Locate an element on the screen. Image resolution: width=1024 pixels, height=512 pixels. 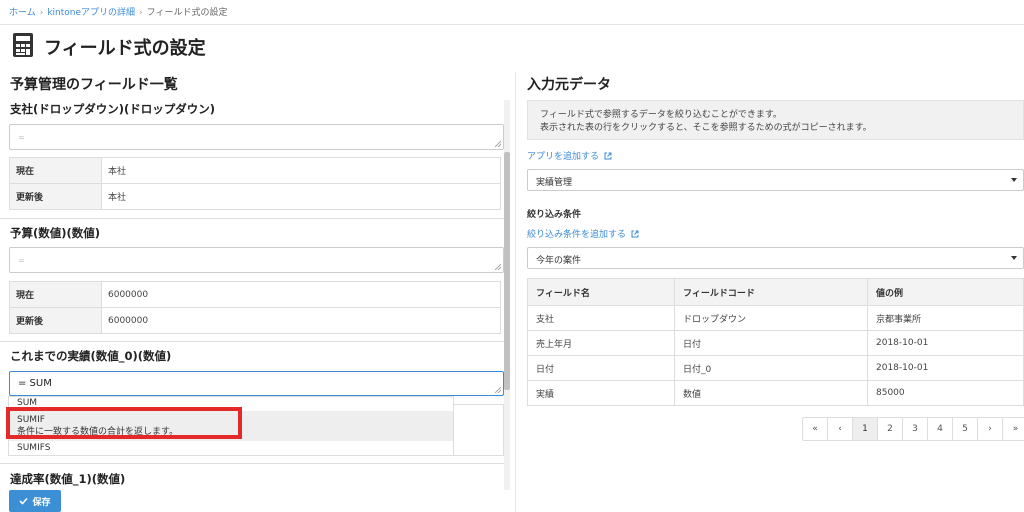
add-app-link-label: アプリを追加する is located at coordinates (563, 157).